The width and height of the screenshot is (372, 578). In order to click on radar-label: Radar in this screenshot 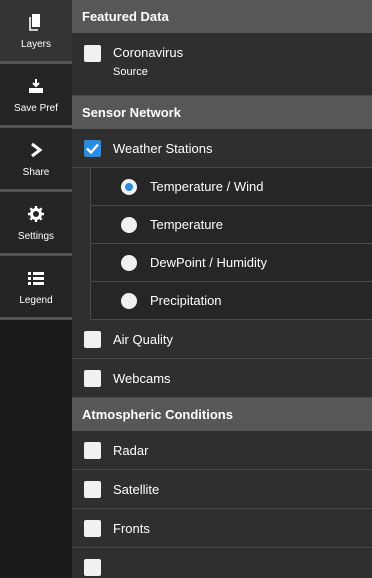, I will do `click(131, 450)`.